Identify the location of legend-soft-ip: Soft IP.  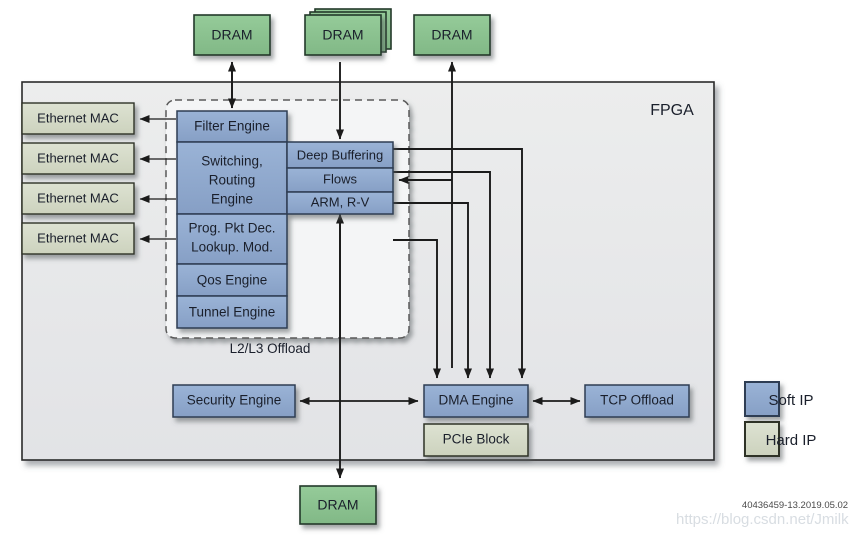
(779, 399).